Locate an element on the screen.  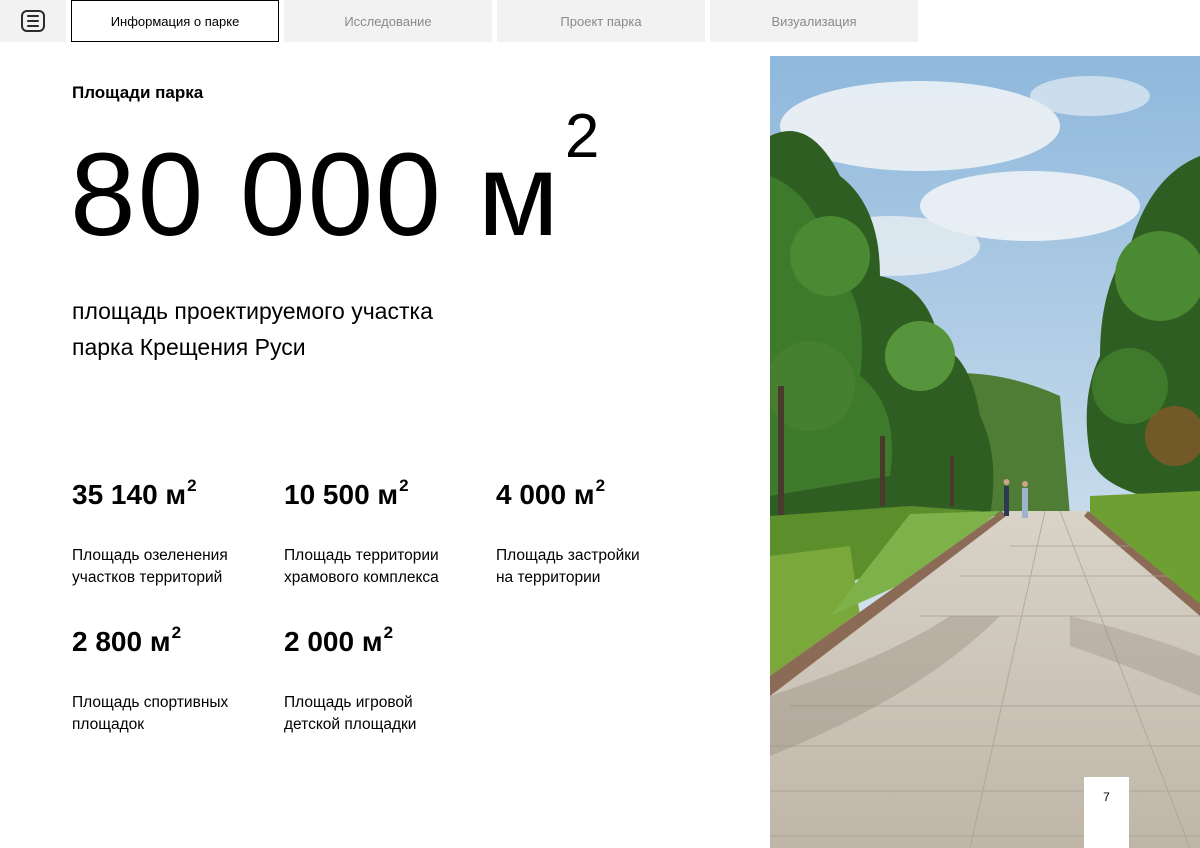
stat-number: 2 800 м is located at coordinates (121, 641).